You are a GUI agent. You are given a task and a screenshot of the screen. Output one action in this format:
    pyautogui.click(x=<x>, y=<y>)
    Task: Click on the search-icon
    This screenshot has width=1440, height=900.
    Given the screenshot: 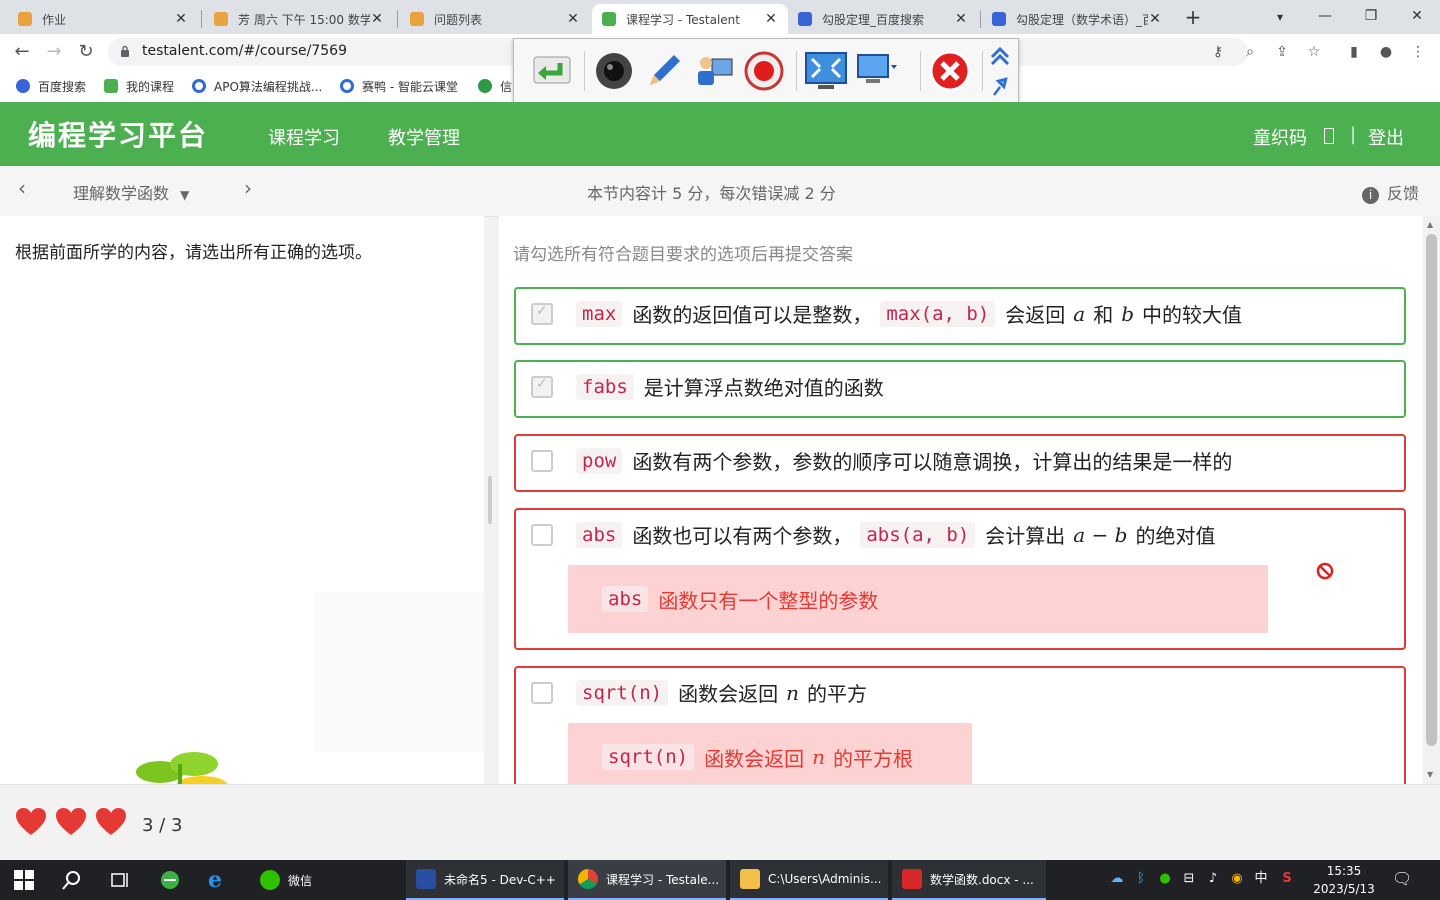 What is the action you would take?
    pyautogui.click(x=72, y=880)
    